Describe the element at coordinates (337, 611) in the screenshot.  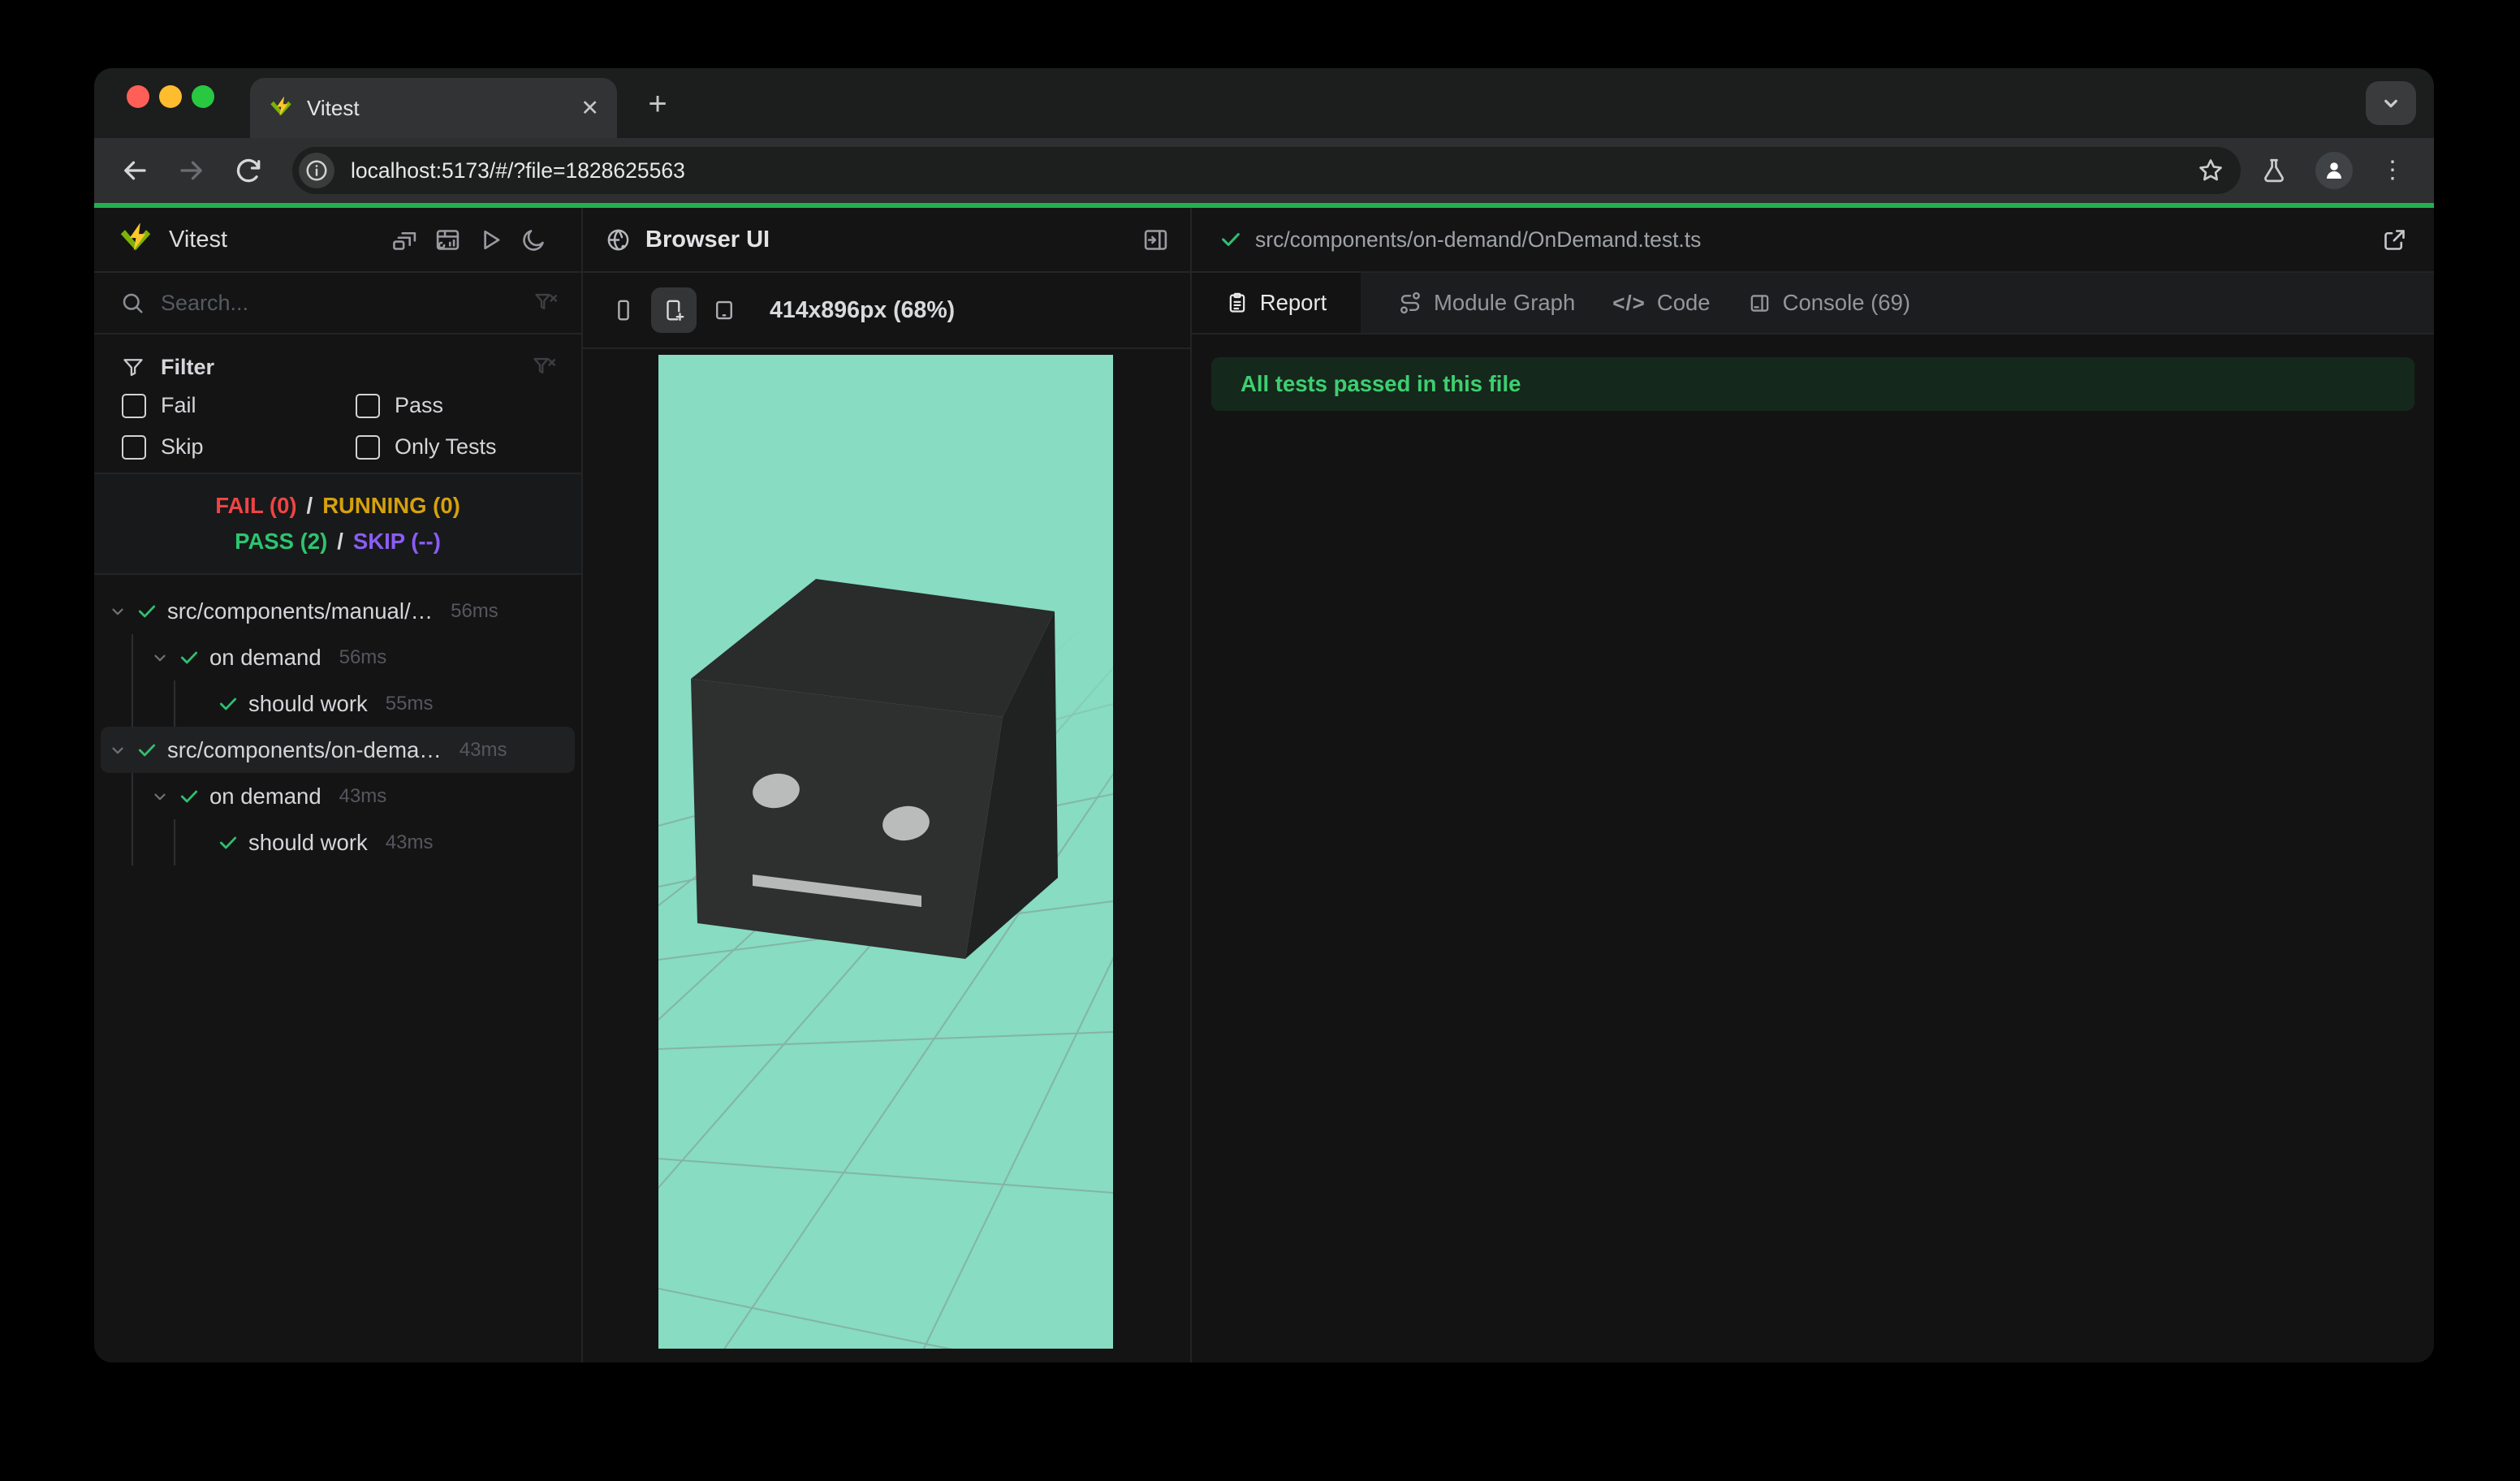
I see `tree-row-file: src/components/manual/… 56ms` at that location.